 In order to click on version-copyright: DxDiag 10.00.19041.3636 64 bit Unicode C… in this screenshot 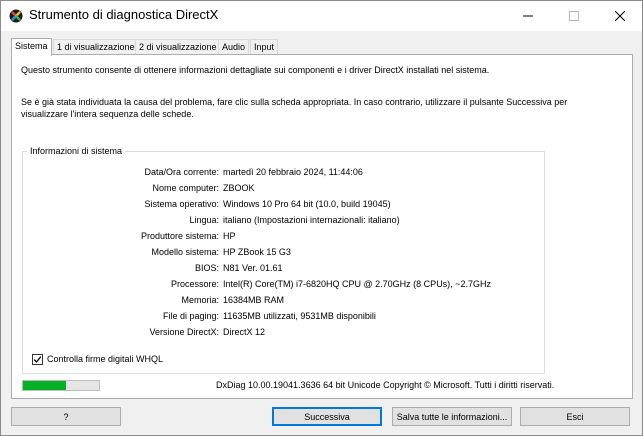, I will do `click(385, 385)`.